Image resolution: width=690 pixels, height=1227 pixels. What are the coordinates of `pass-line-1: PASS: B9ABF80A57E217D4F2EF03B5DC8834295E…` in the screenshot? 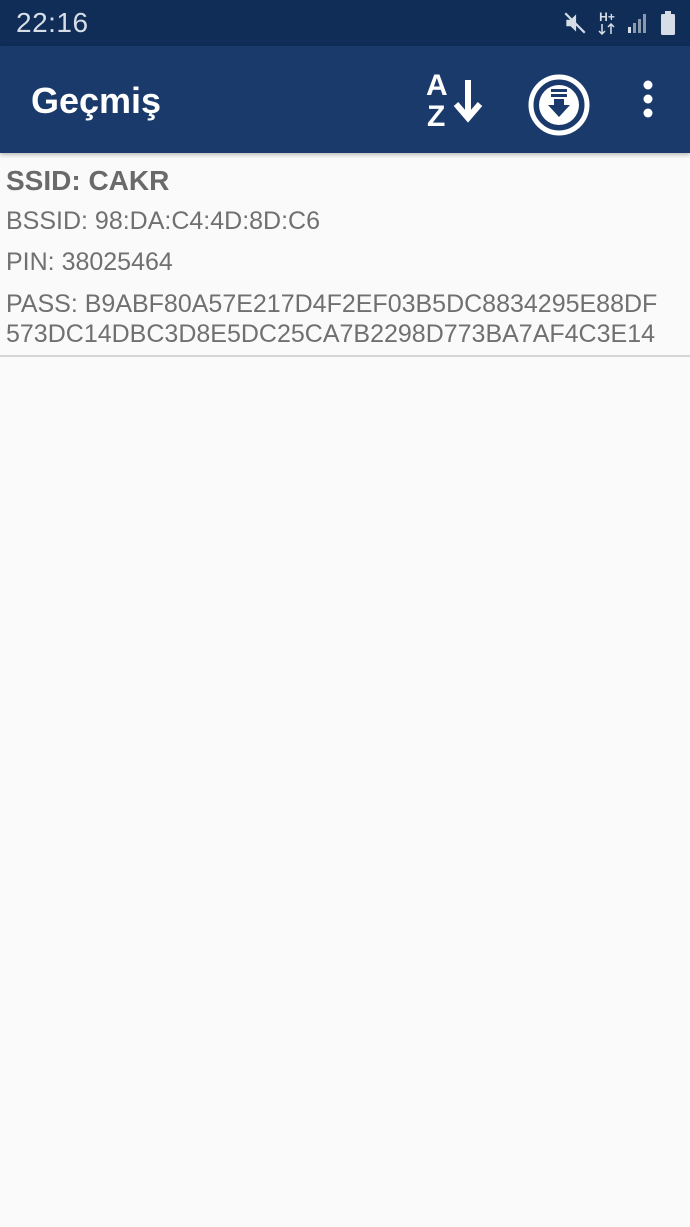 It's located at (332, 304).